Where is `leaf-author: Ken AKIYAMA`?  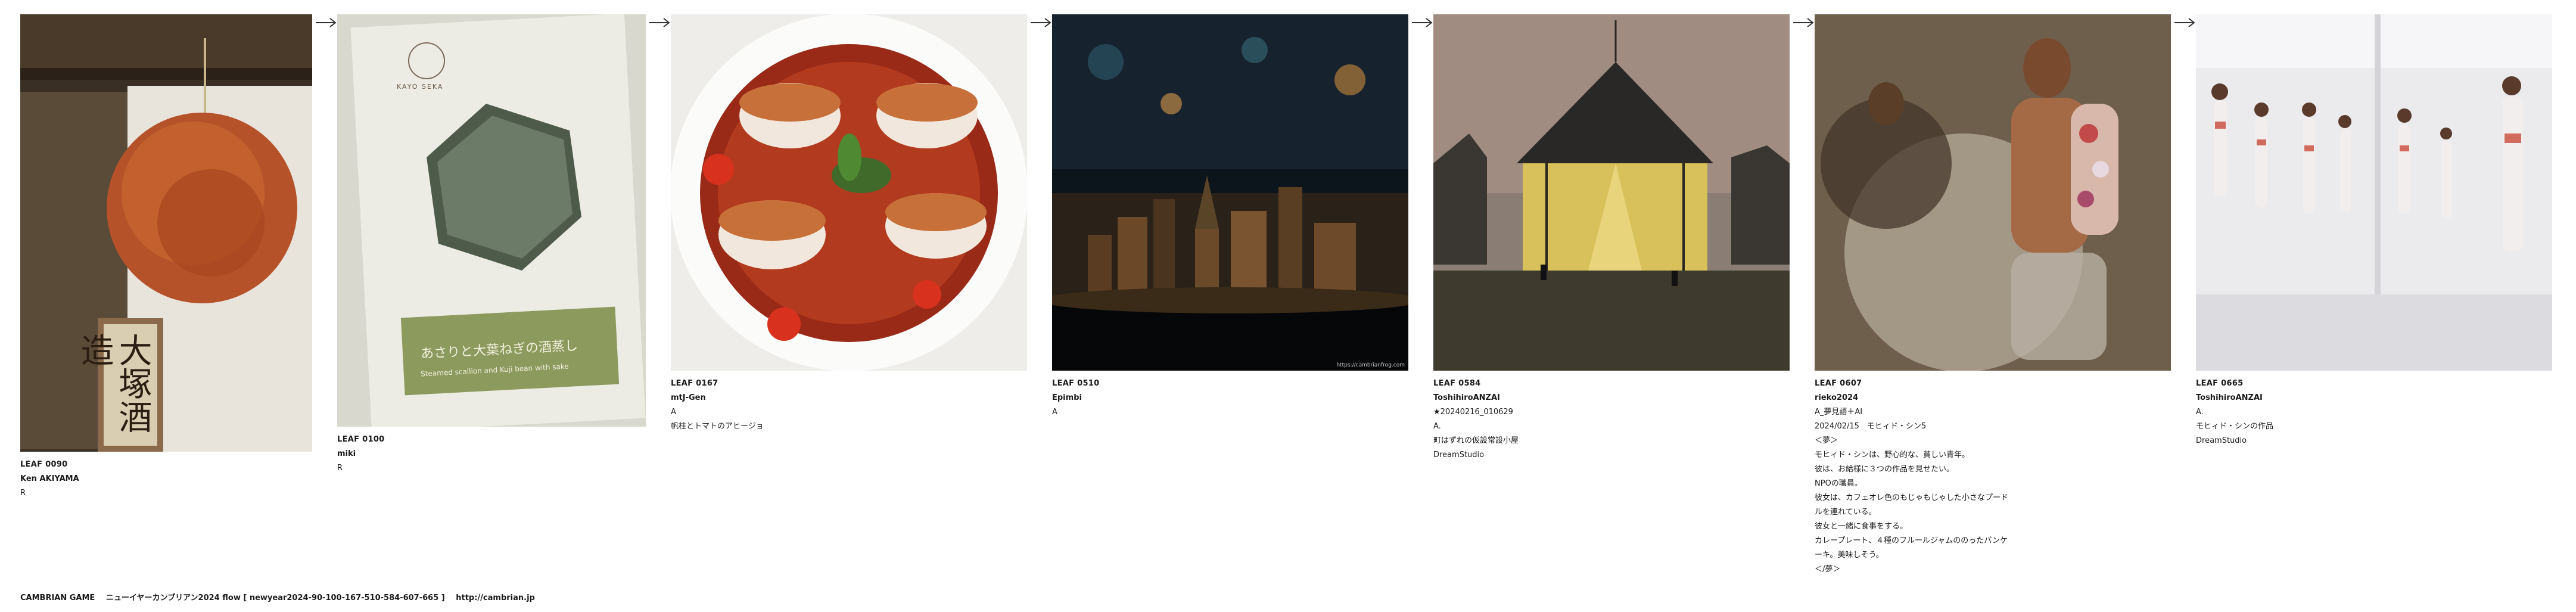
leaf-author: Ken AKIYAMA is located at coordinates (166, 479).